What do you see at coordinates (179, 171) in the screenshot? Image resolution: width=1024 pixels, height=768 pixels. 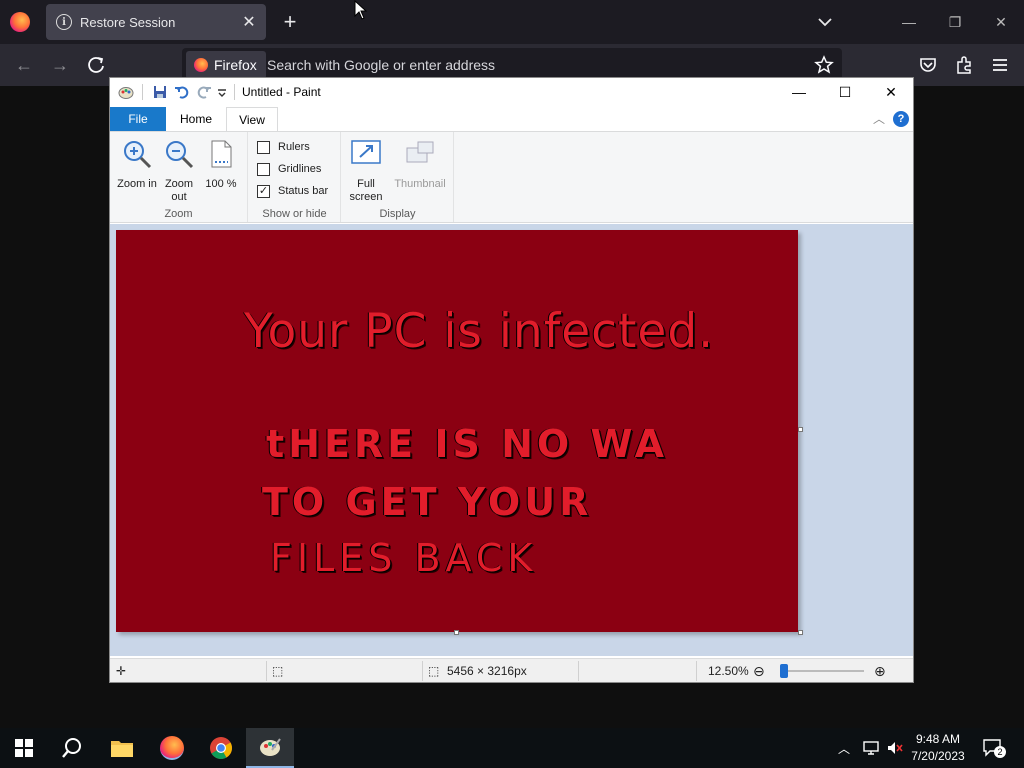 I see `zoom-out-button: Zoom out` at bounding box center [179, 171].